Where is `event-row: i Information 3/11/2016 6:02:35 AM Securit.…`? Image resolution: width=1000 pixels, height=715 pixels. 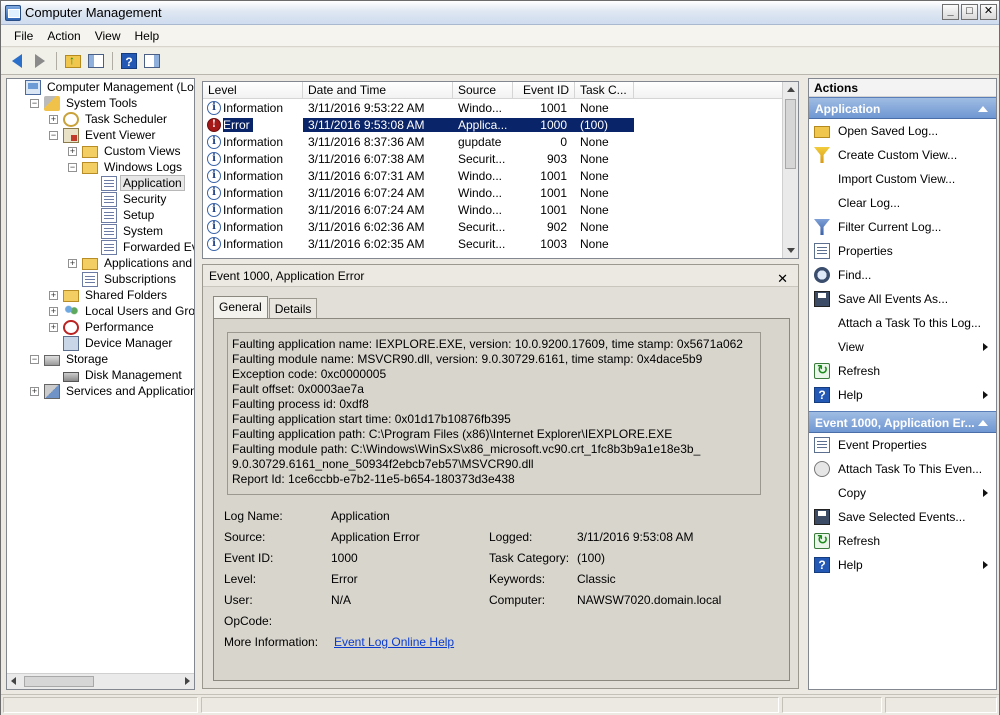 event-row: i Information 3/11/2016 6:02:35 AM Securit.… is located at coordinates (493, 243).